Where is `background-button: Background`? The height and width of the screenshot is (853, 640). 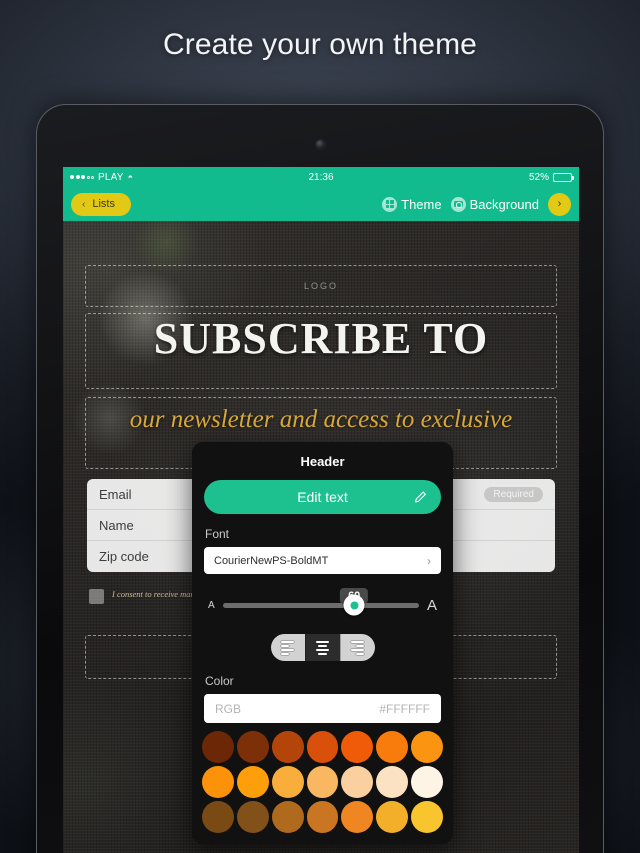
background-button: Background is located at coordinates (494, 204).